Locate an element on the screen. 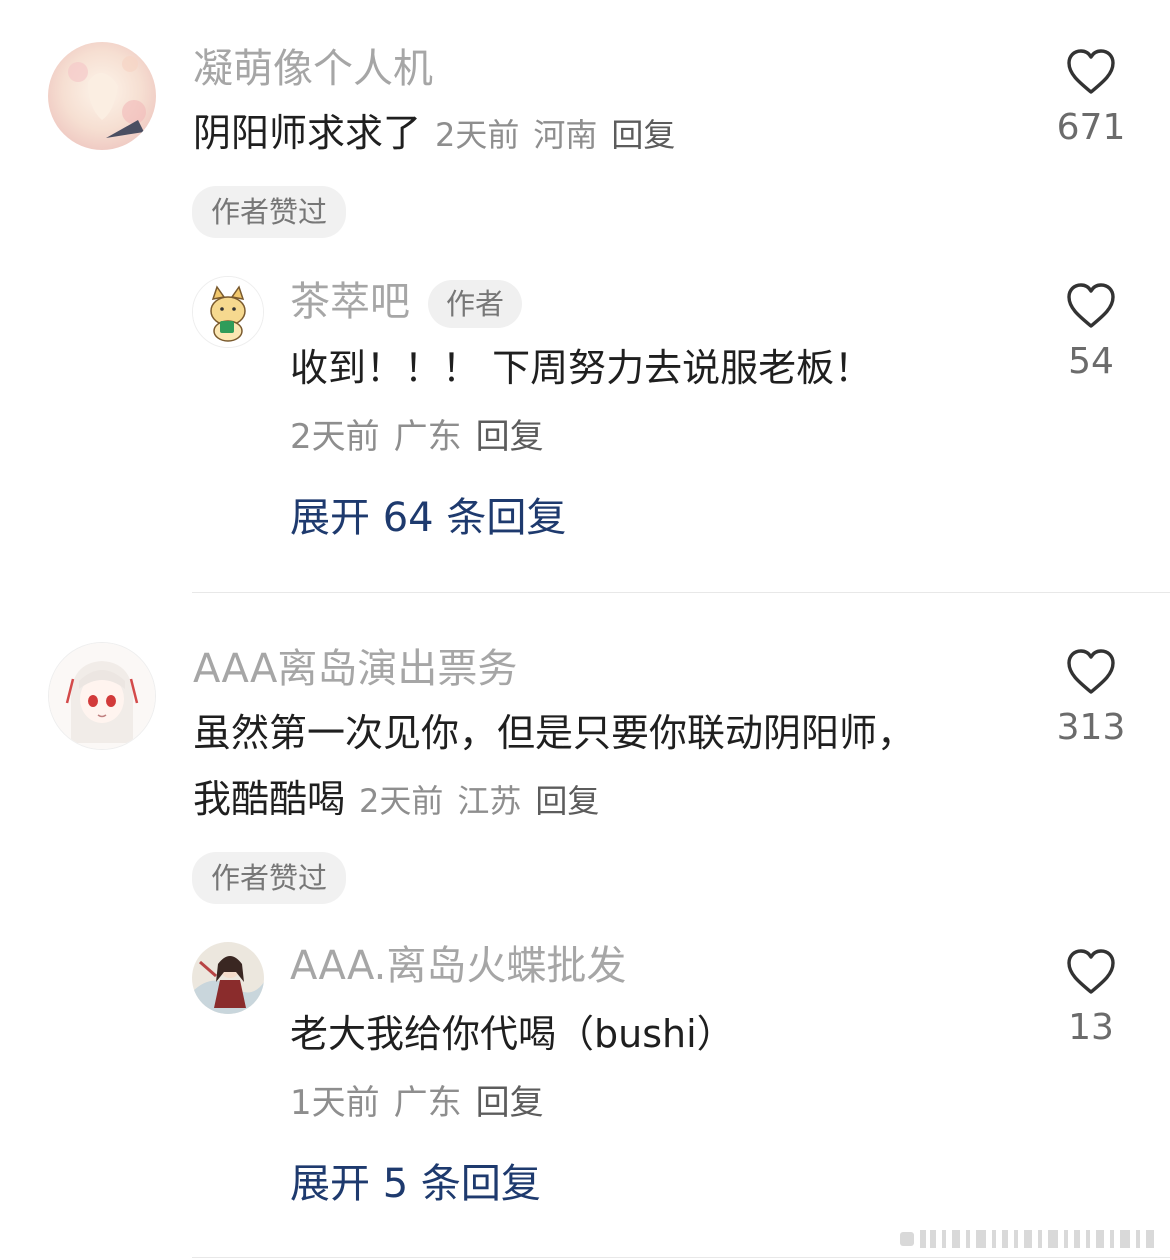  like-button: 54 is located at coordinates (1091, 331).